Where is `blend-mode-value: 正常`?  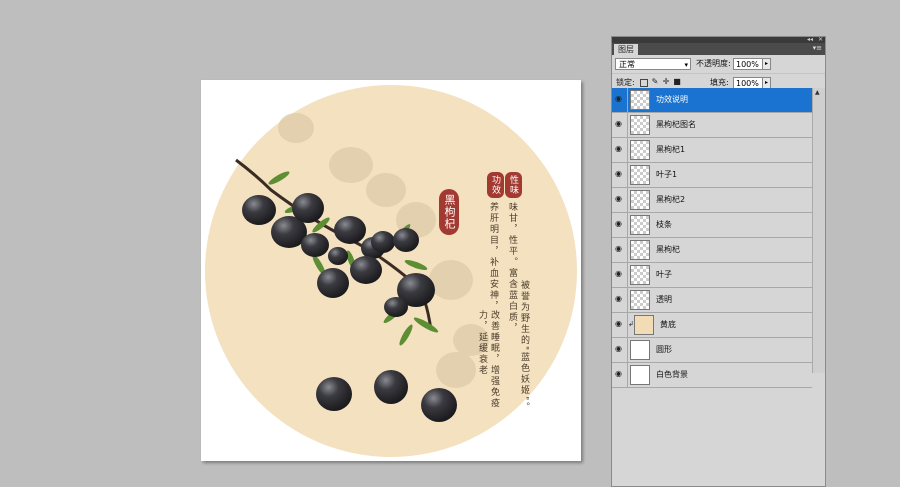 blend-mode-value: 正常 is located at coordinates (627, 64).